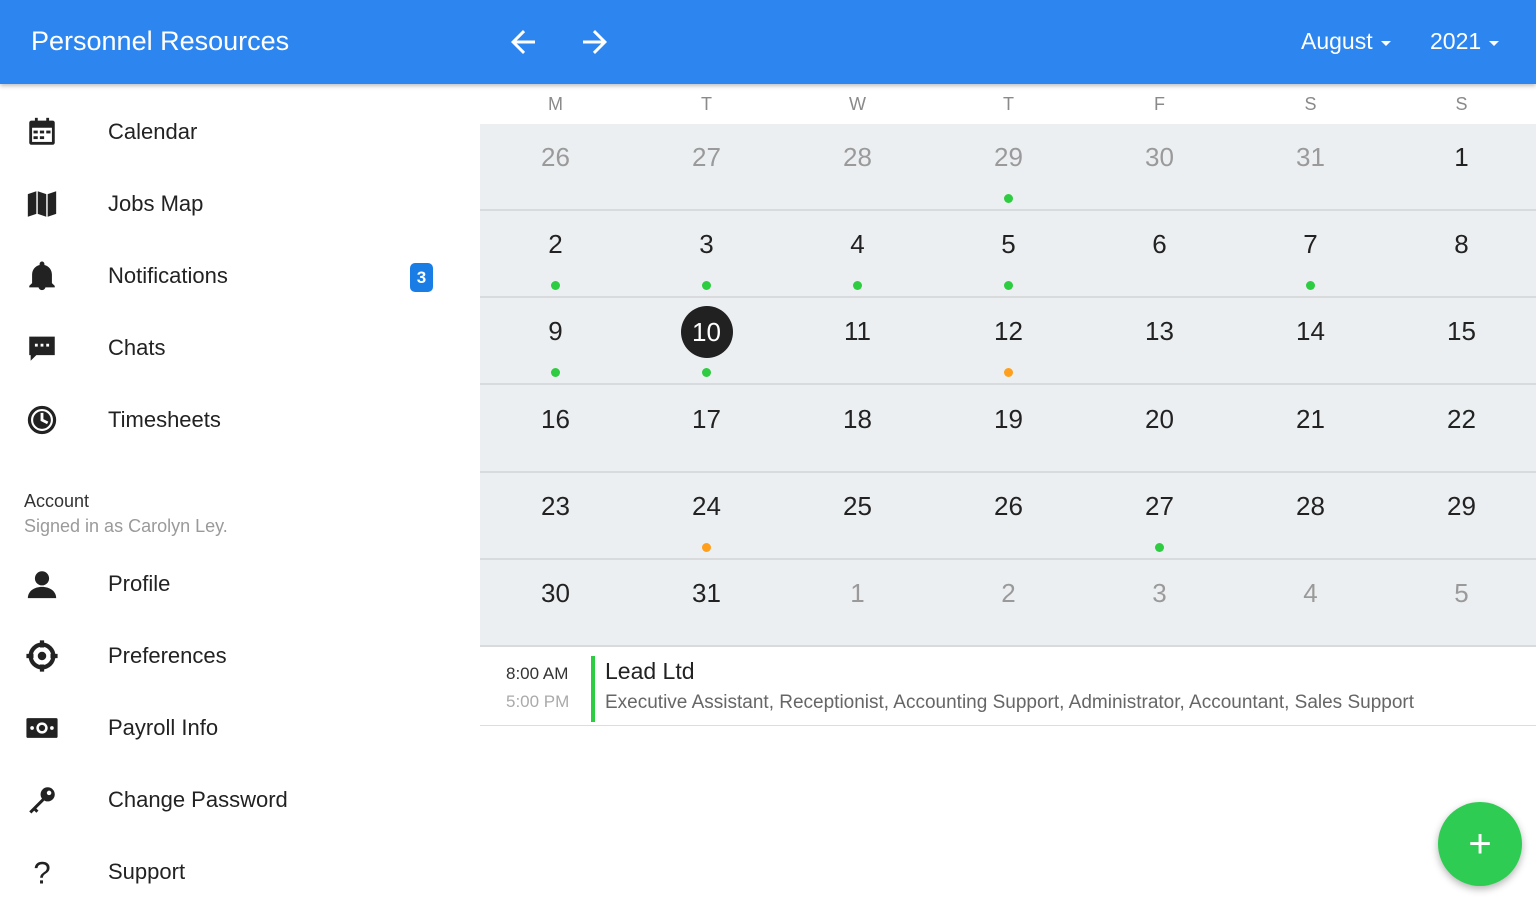 This screenshot has width=1536, height=908. What do you see at coordinates (857, 505) in the screenshot?
I see `day-number: 25` at bounding box center [857, 505].